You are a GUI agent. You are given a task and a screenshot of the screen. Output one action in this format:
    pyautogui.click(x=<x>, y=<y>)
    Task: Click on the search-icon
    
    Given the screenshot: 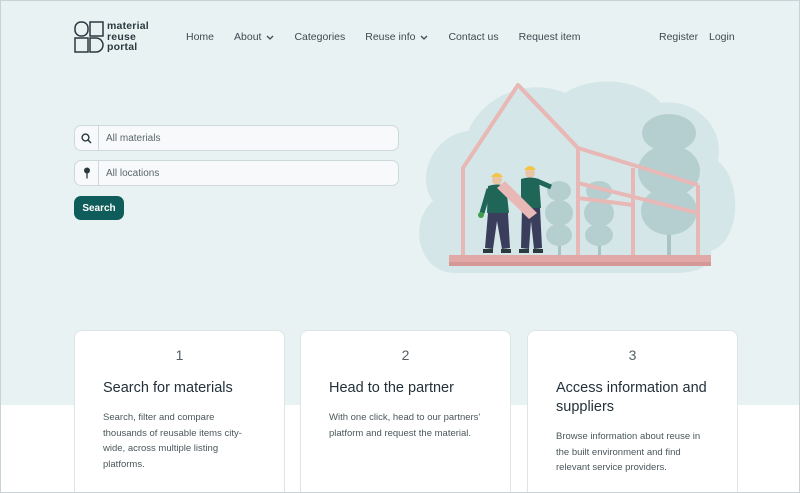 What is the action you would take?
    pyautogui.click(x=87, y=138)
    